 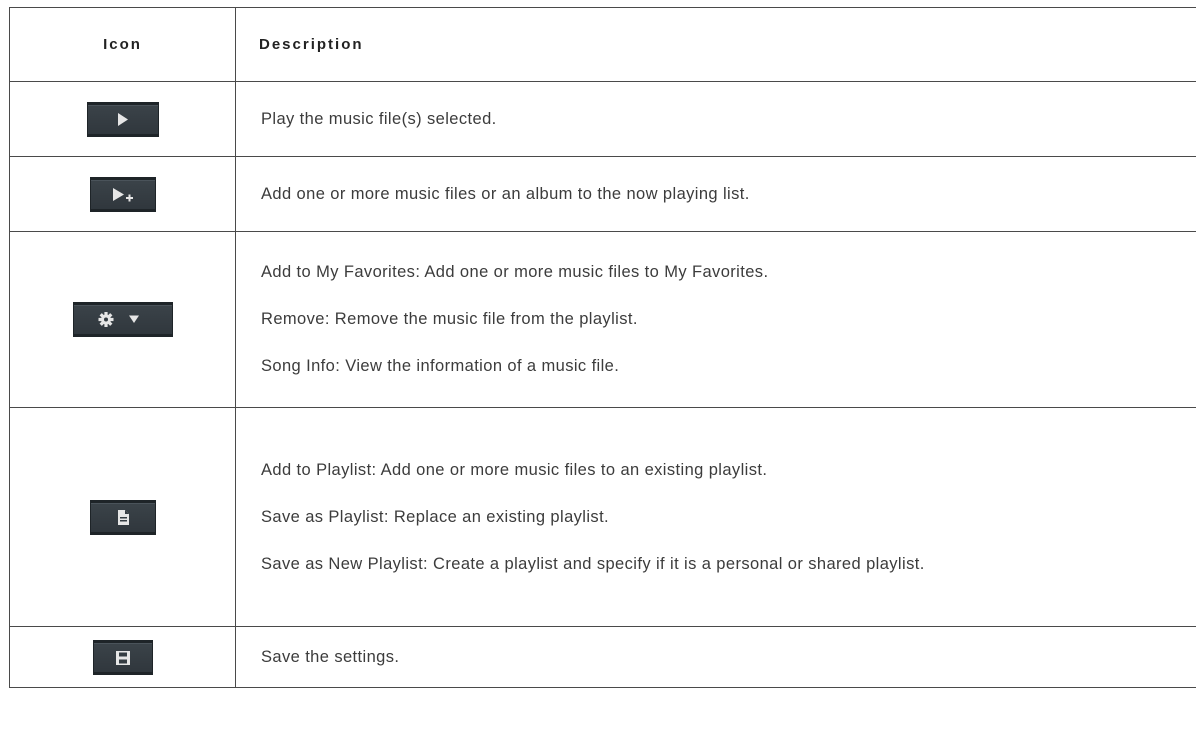 I want to click on header-icon: Icon, so click(x=122, y=44).